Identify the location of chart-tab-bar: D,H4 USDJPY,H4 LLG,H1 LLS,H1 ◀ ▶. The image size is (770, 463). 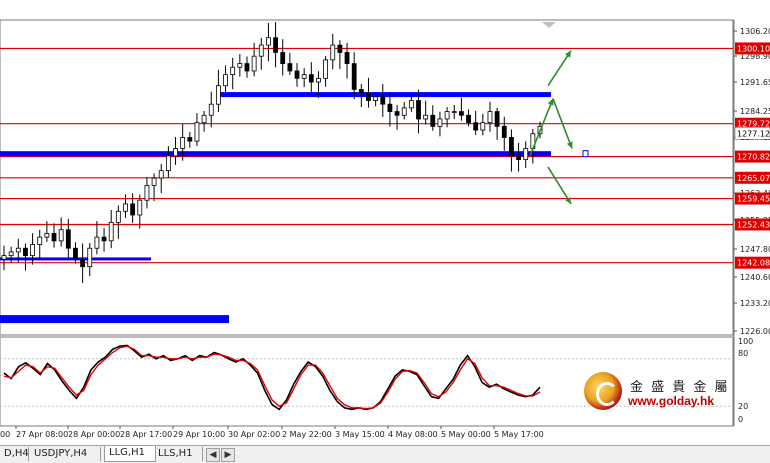
(385, 454).